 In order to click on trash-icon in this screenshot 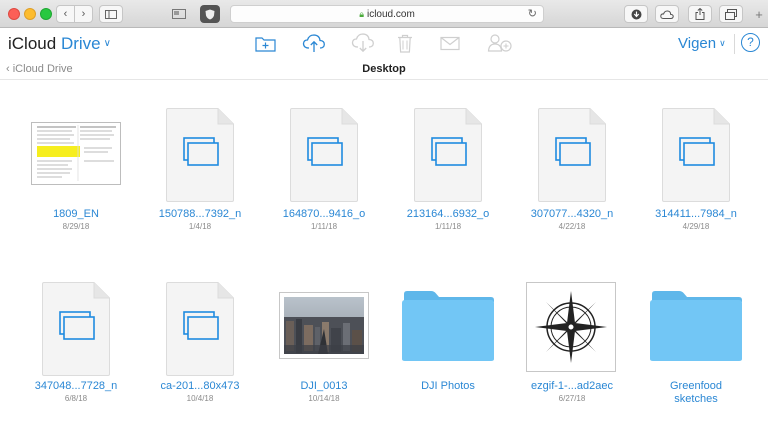, I will do `click(405, 43)`.